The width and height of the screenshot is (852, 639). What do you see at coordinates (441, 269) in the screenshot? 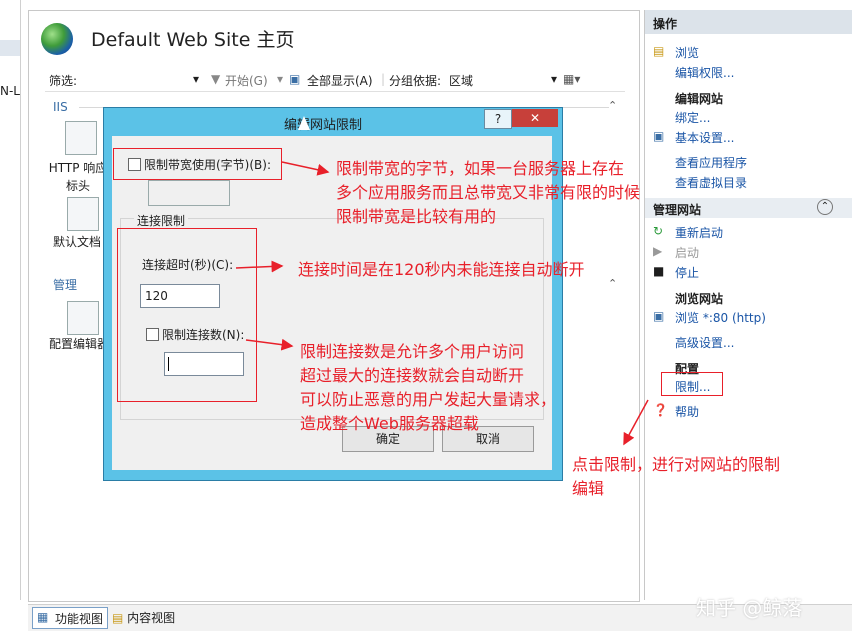
I see `timeout-note: 连接时间是在120秒内未能连接自动断开` at bounding box center [441, 269].